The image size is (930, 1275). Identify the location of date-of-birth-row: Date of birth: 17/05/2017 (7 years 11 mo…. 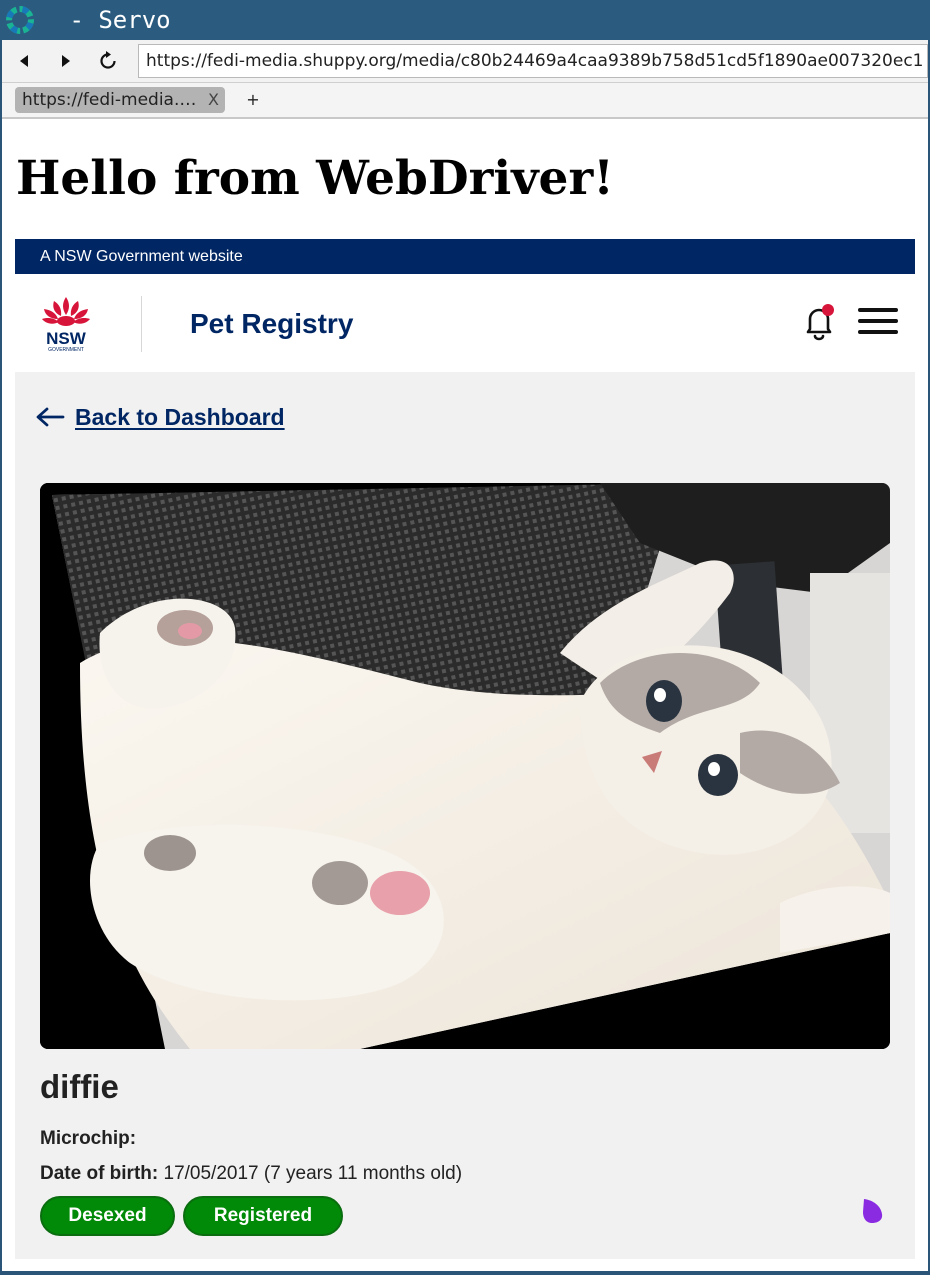
(251, 1174).